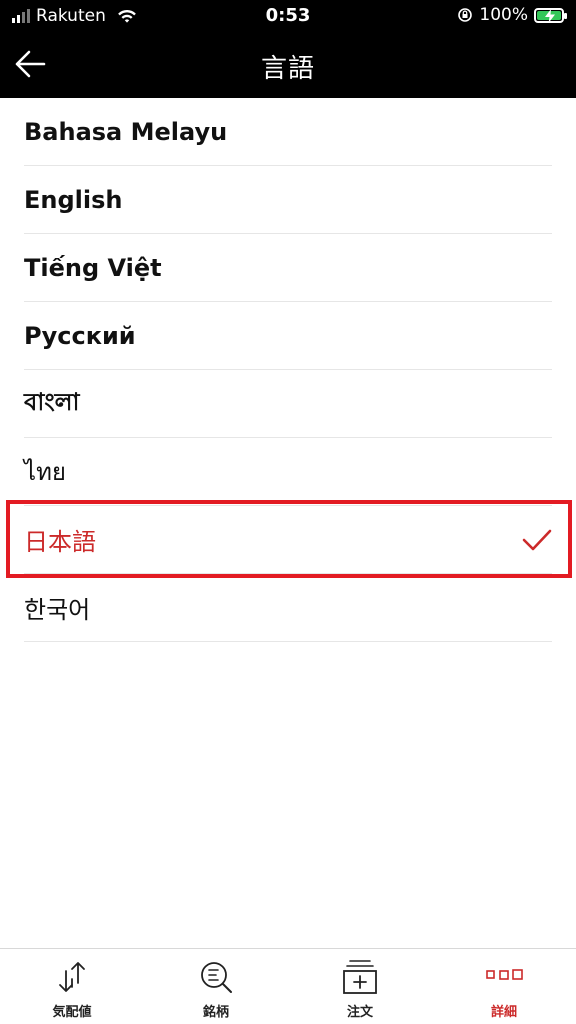 The width and height of the screenshot is (576, 1024). What do you see at coordinates (288, 404) in the screenshot?
I see `language-item-bengali: বাংলা` at bounding box center [288, 404].